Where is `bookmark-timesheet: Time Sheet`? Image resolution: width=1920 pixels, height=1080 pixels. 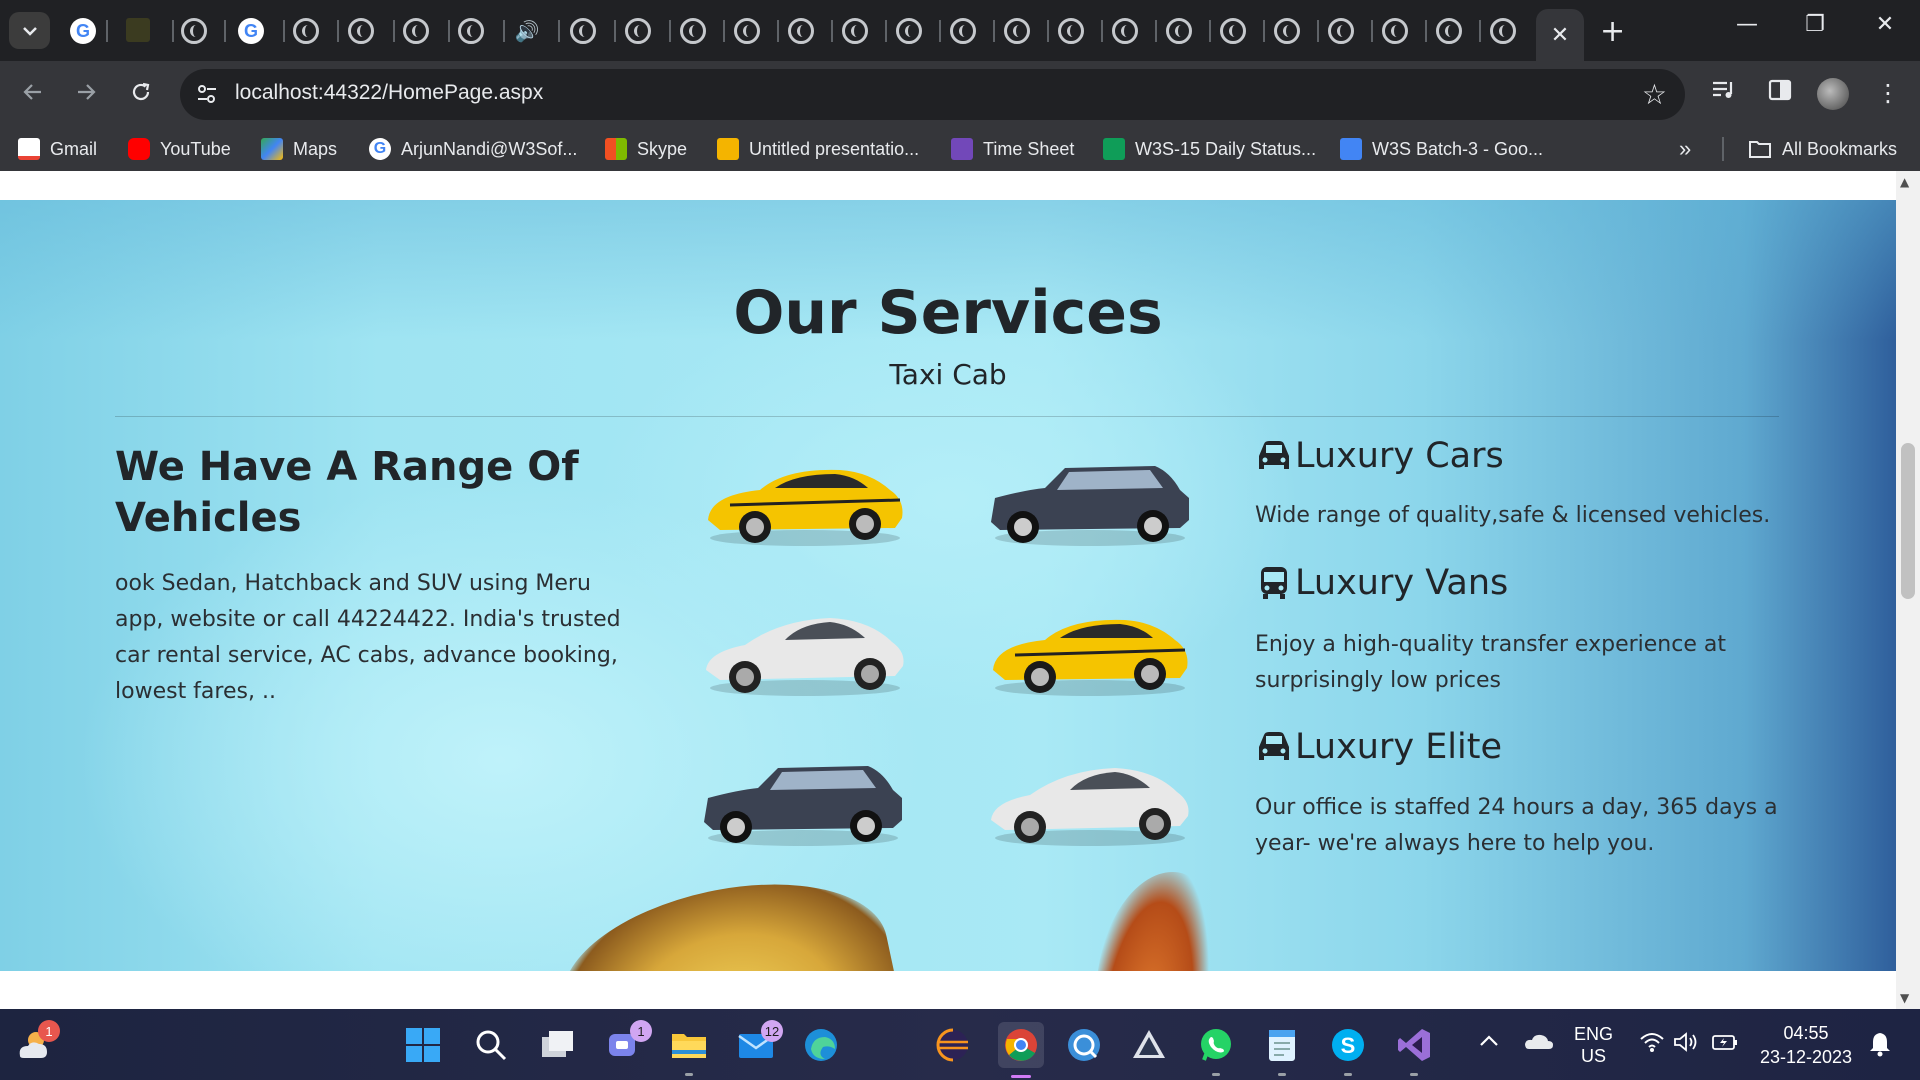
bookmark-timesheet: Time Sheet is located at coordinates (1012, 149).